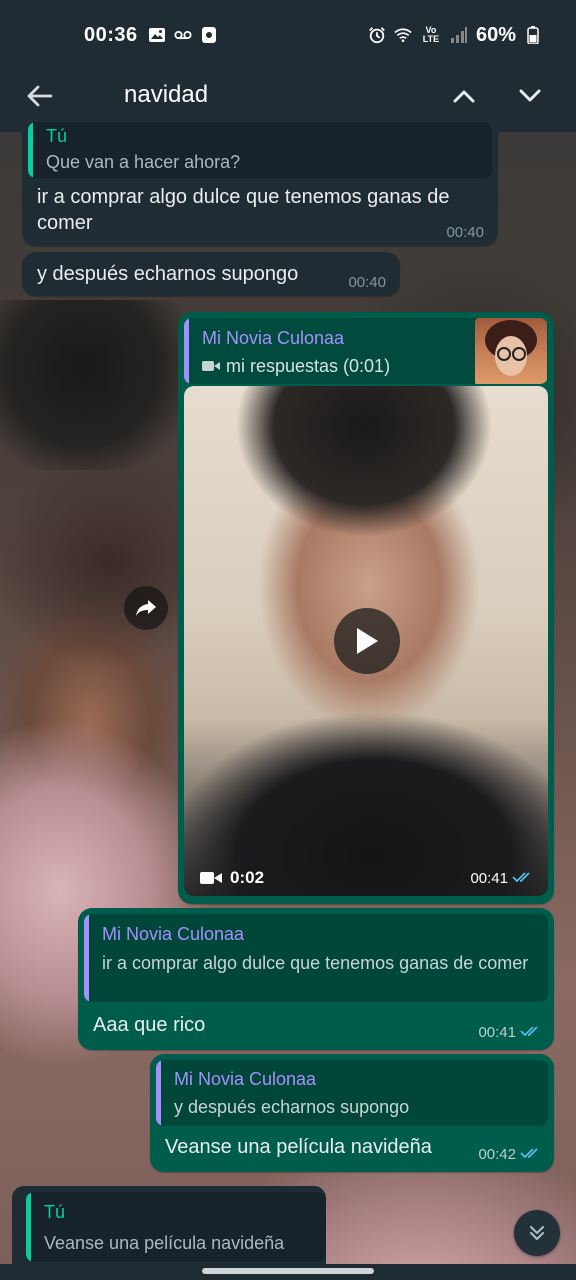 Image resolution: width=576 pixels, height=1280 pixels. I want to click on quote-thumbnail, so click(511, 351).